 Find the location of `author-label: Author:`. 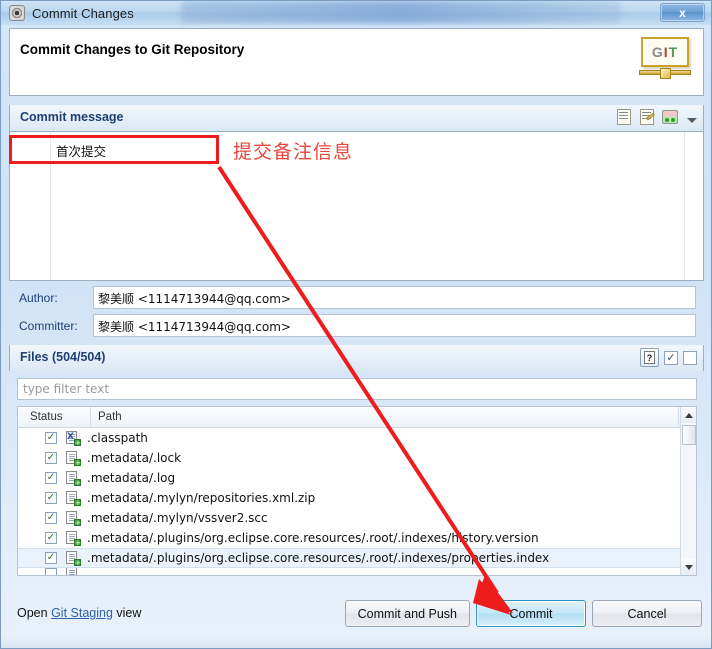

author-label: Author: is located at coordinates (38, 298).